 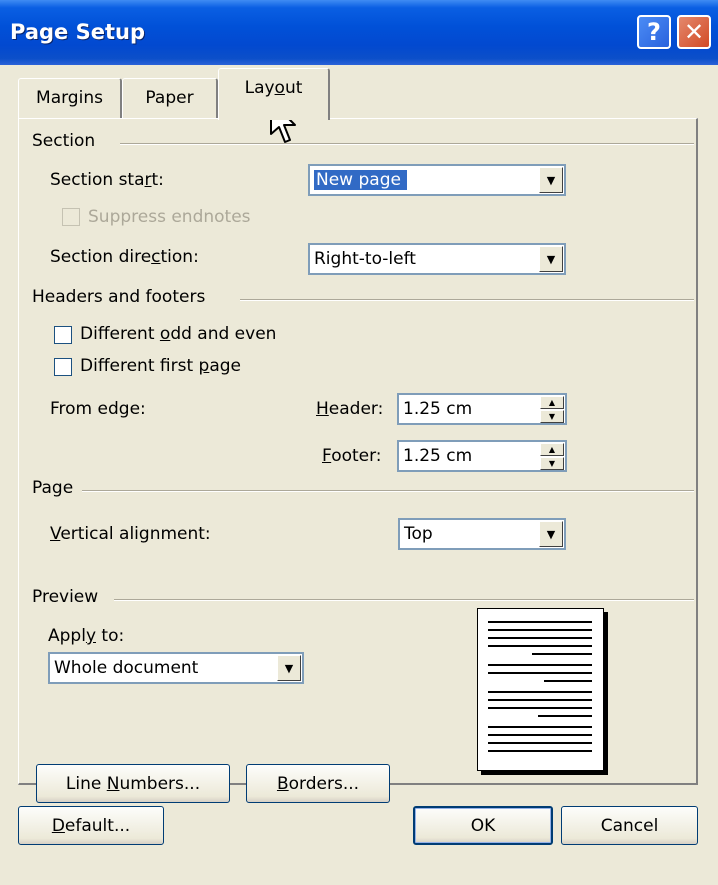 I want to click on apply-to-select: Whole document ▼, so click(x=176, y=668).